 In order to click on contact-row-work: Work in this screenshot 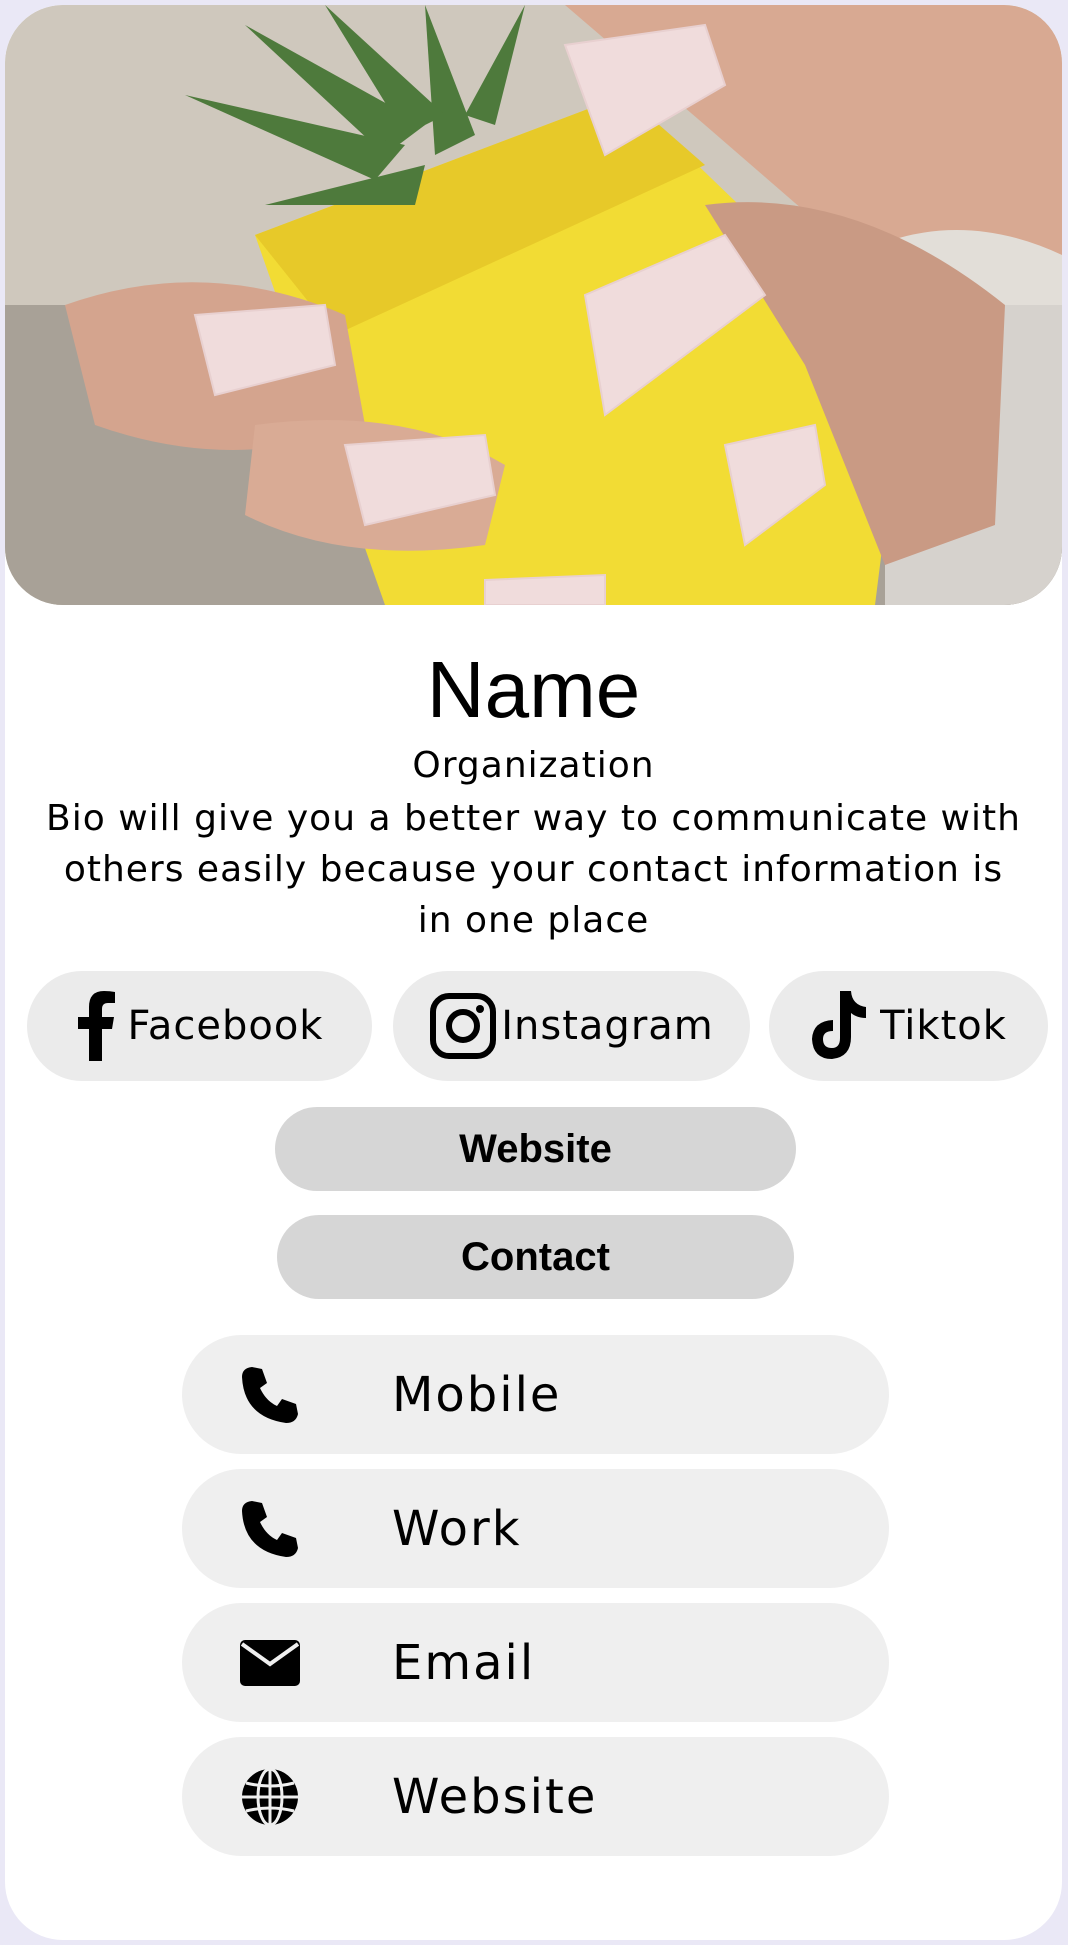, I will do `click(535, 1528)`.